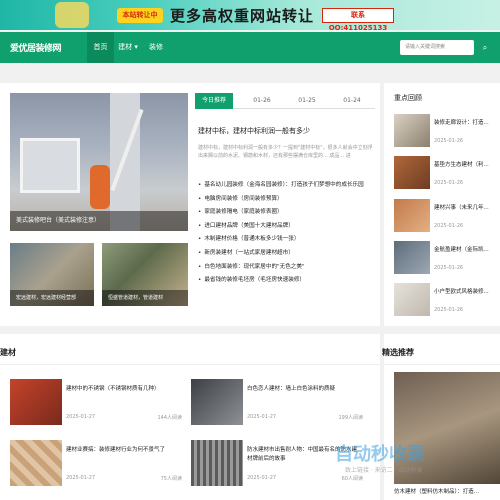  What do you see at coordinates (123, 450) in the screenshot?
I see `article-title: 建材业赛搞：装修建材行业为何不景气了` at bounding box center [123, 450].